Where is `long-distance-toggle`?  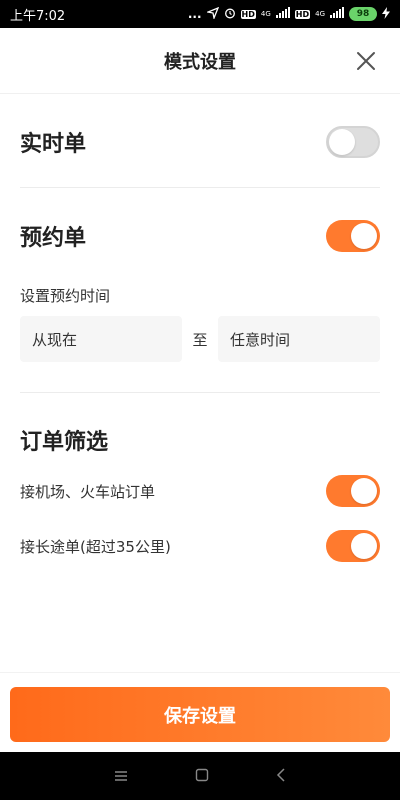
long-distance-toggle is located at coordinates (353, 546).